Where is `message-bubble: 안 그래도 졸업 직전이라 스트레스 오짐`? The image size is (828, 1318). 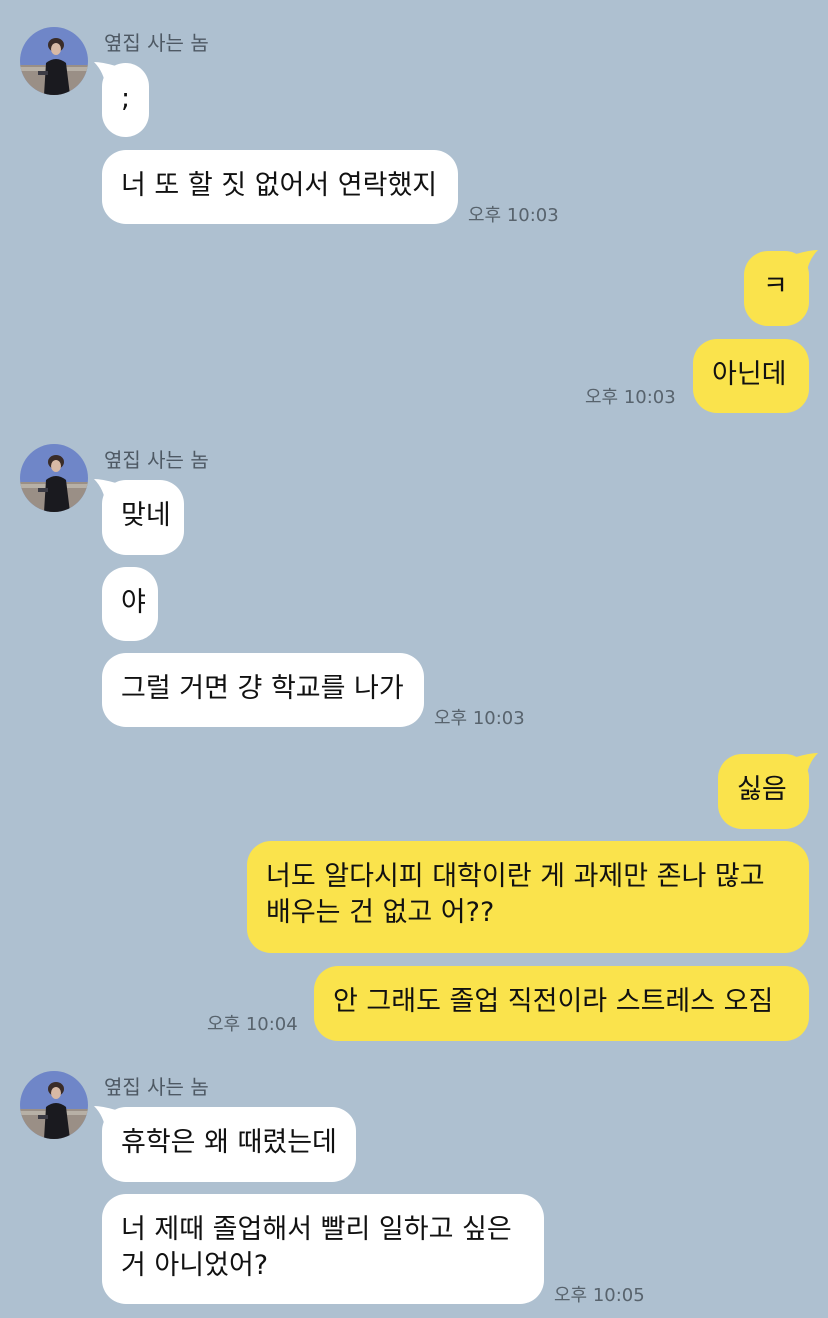
message-bubble: 안 그래도 졸업 직전이라 스트레스 오짐 is located at coordinates (561, 1003).